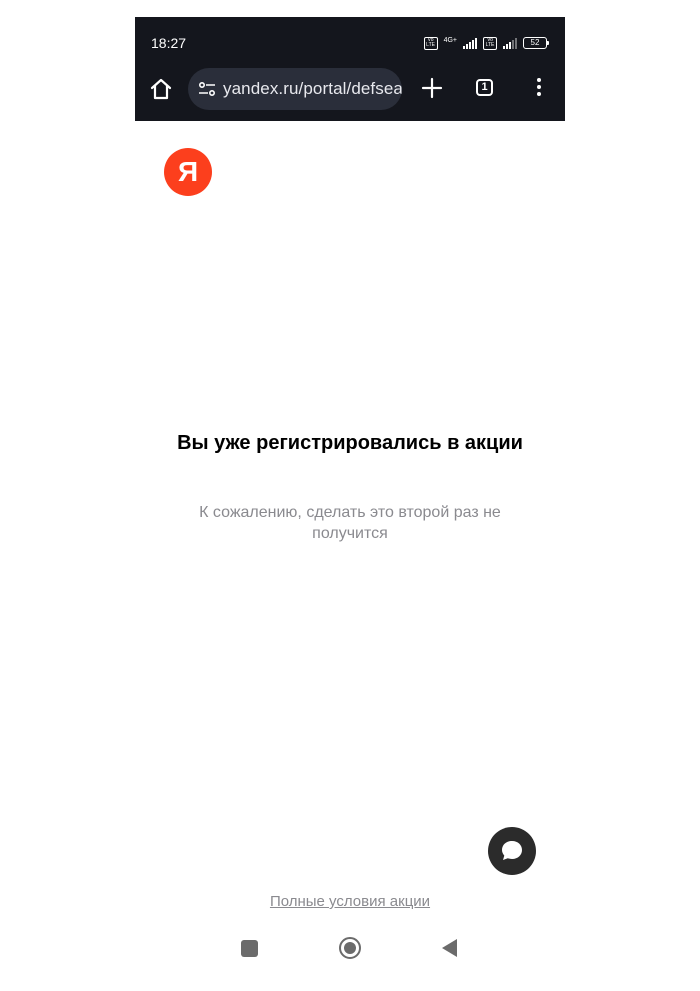 The width and height of the screenshot is (700, 991). I want to click on volte-icon: Vo LTE, so click(430, 43).